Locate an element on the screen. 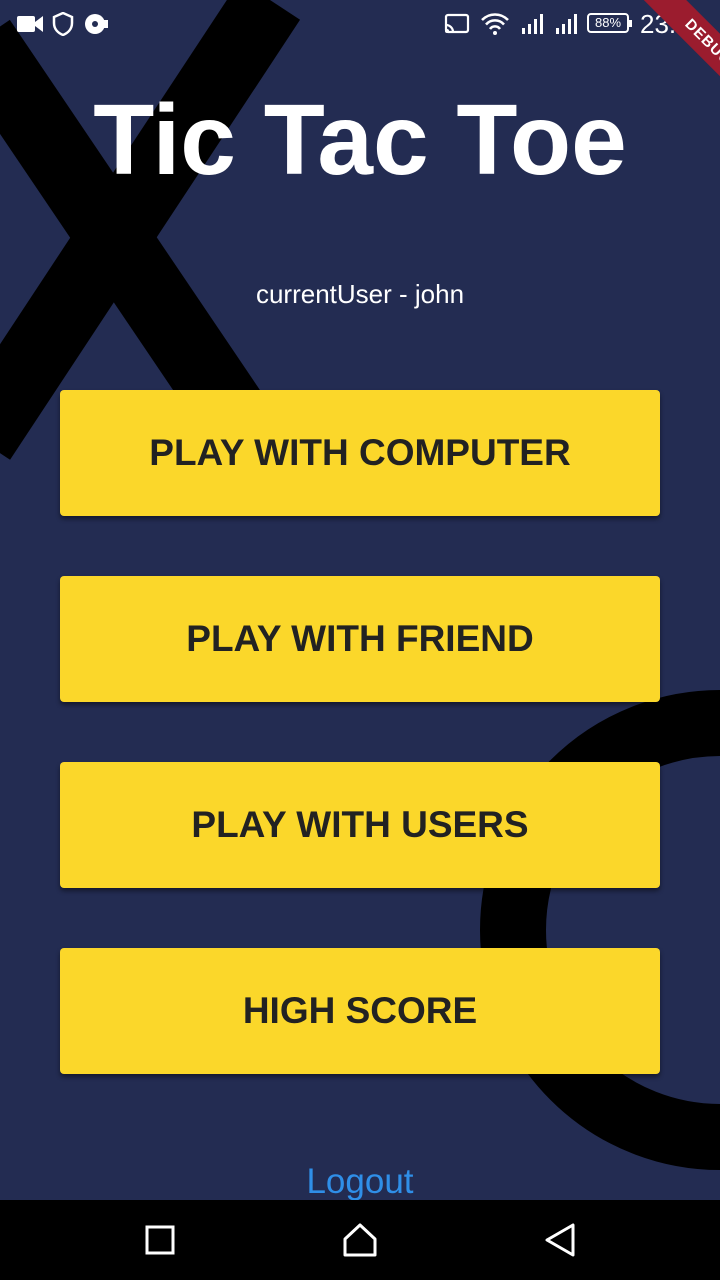 Image resolution: width=720 pixels, height=1280 pixels. logout-link: Logout is located at coordinates (360, 1181).